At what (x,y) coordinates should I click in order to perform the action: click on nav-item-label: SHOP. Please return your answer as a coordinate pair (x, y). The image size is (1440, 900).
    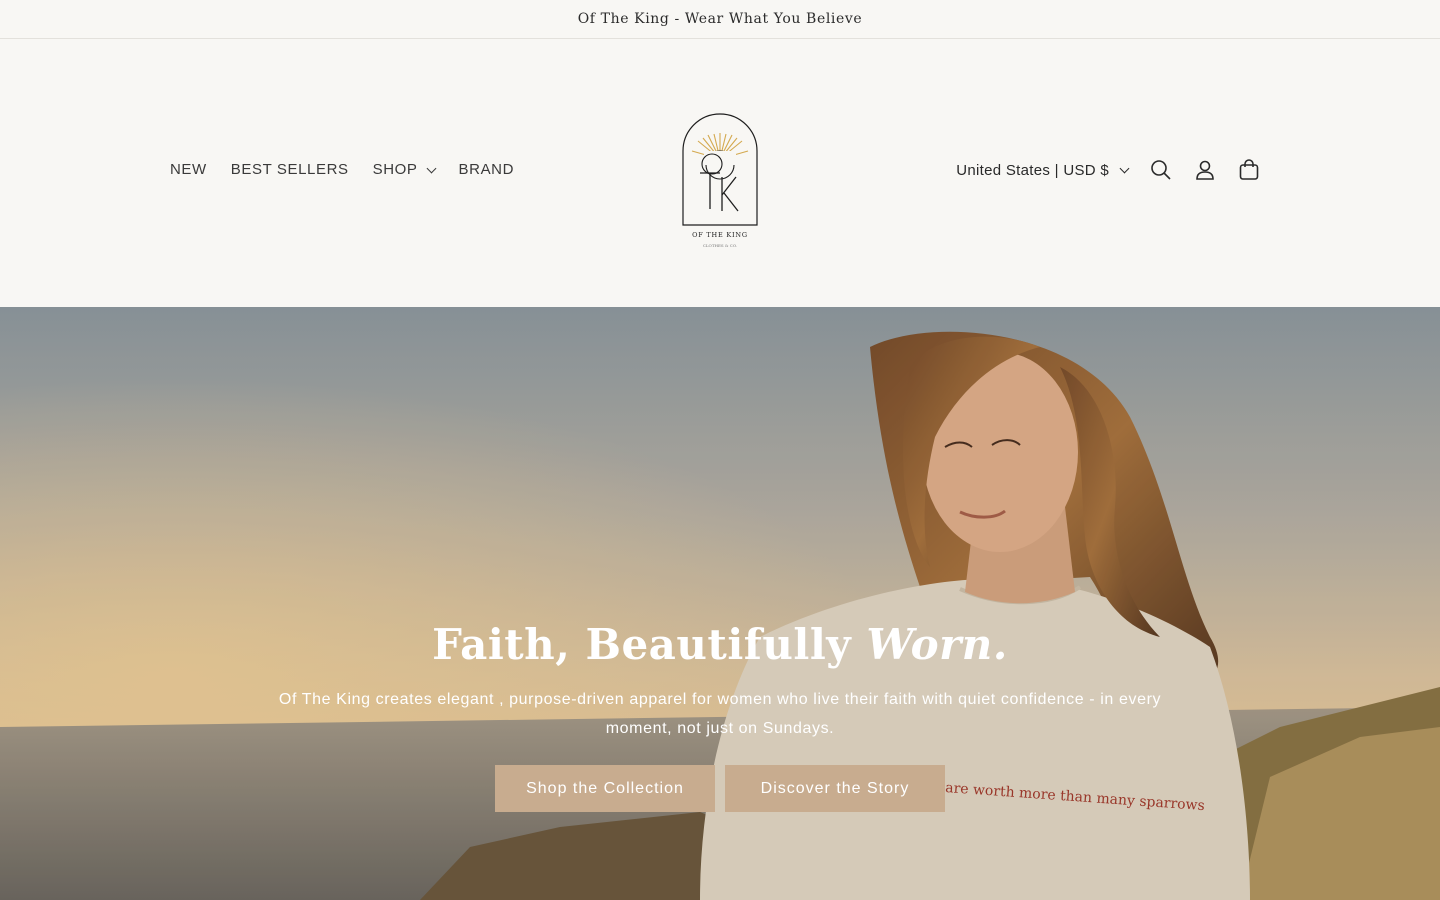
    Looking at the image, I should click on (395, 169).